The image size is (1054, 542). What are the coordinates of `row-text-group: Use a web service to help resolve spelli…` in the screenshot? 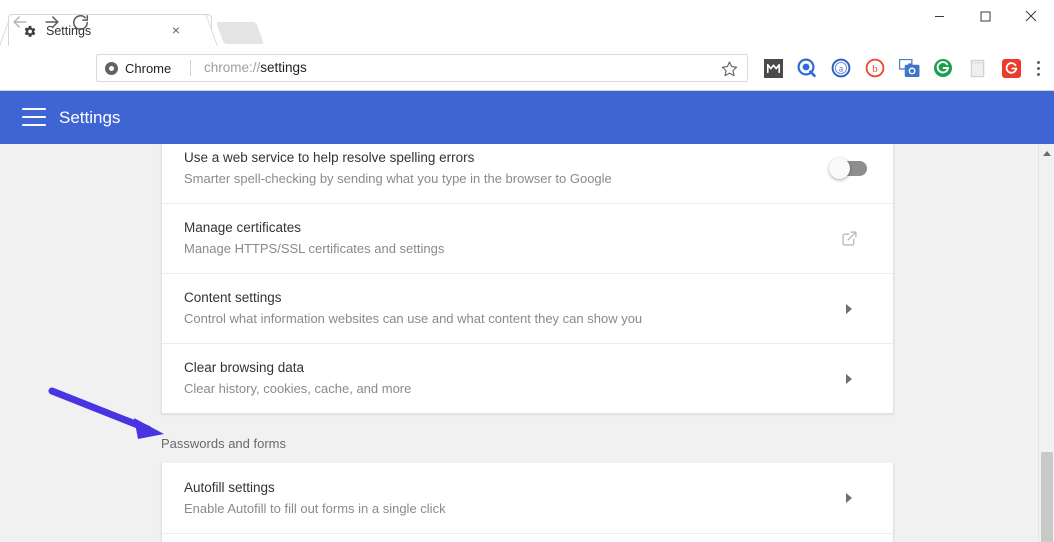 It's located at (506, 168).